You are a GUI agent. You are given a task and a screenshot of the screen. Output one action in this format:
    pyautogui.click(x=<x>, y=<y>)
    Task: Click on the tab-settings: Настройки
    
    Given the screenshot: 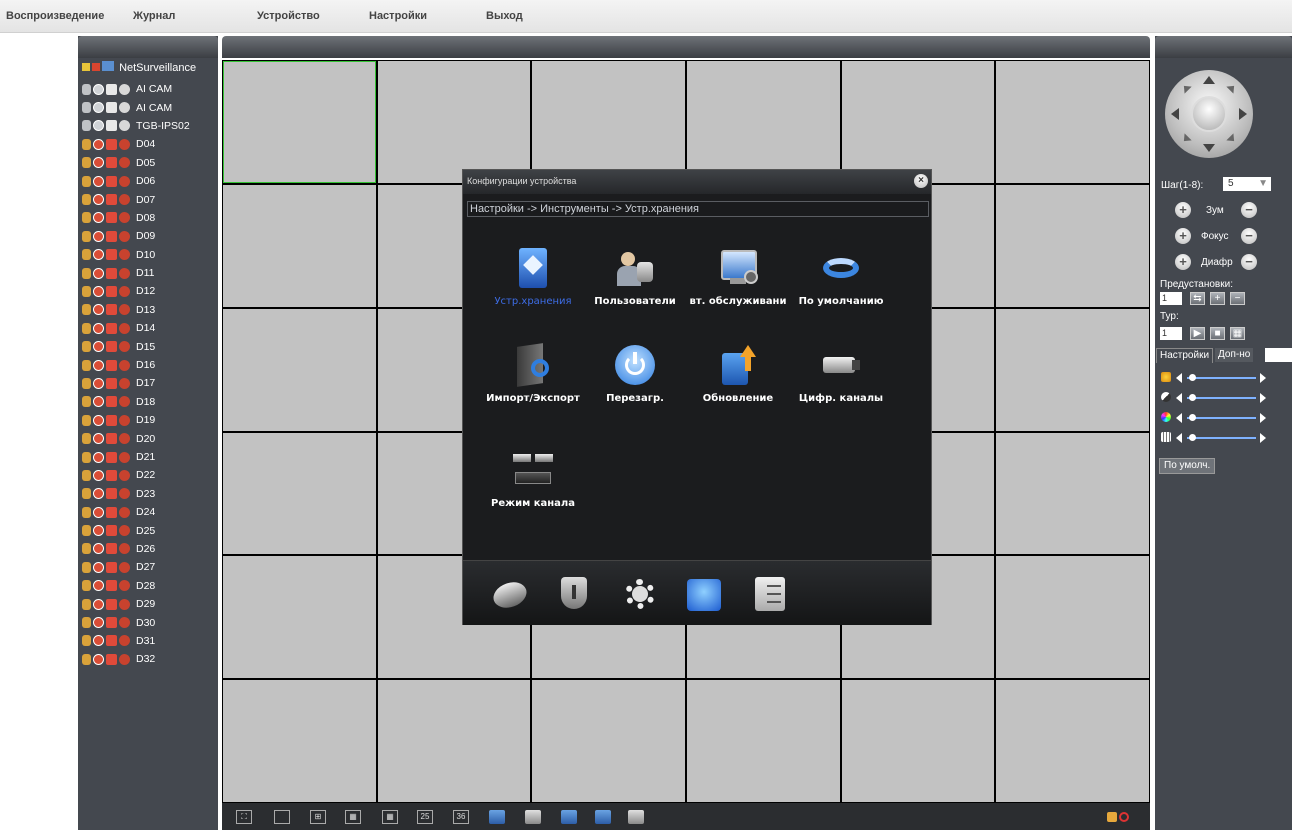 What is the action you would take?
    pyautogui.click(x=1185, y=355)
    